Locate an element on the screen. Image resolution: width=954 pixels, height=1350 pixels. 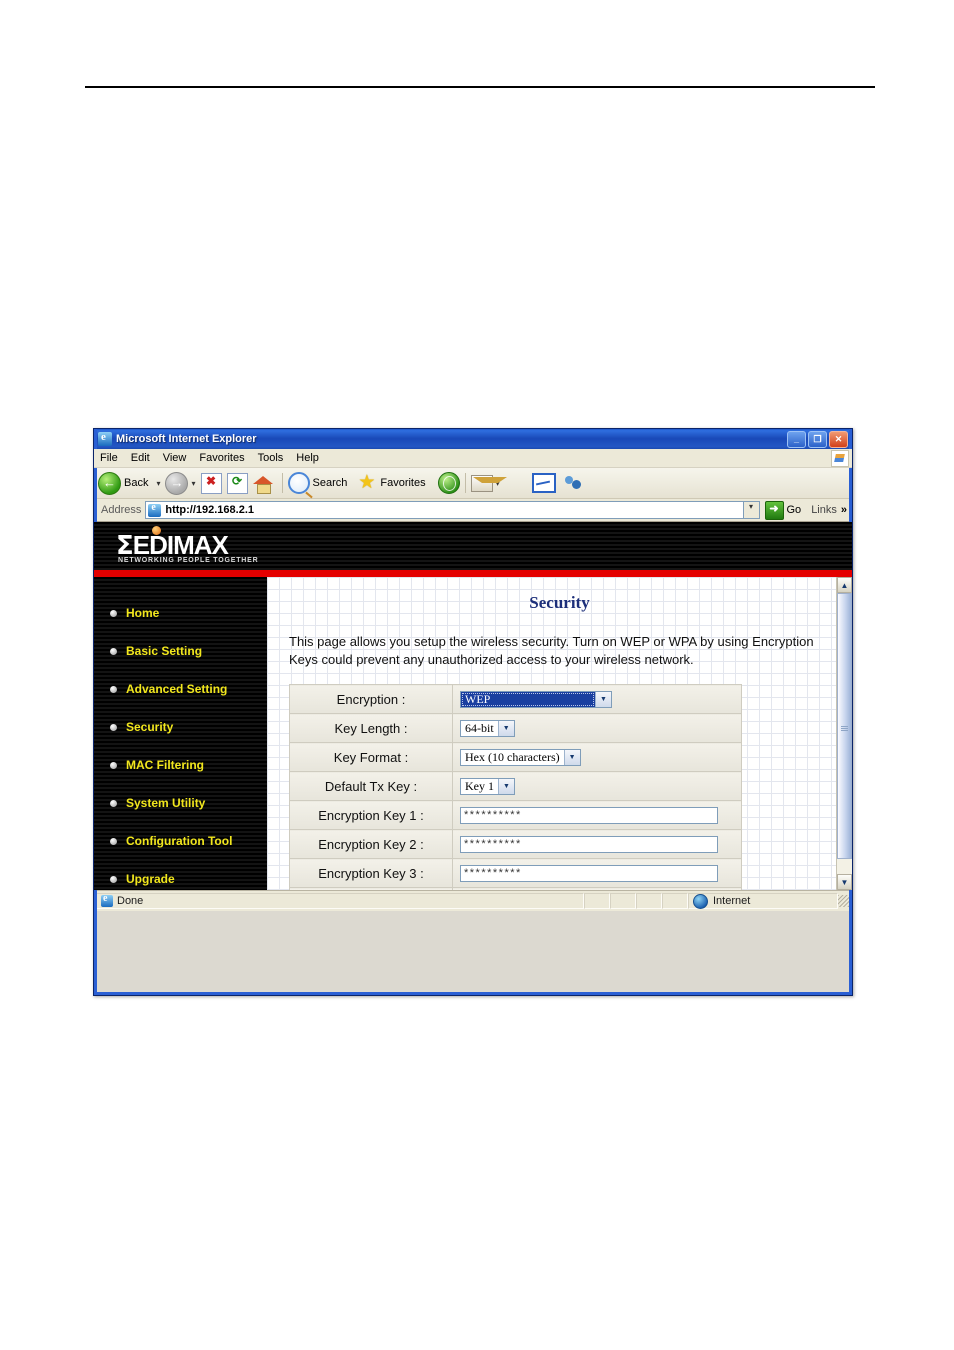
table-row: Default Tx Key : Key 1 ▼ is located at coordinates (515, 786).